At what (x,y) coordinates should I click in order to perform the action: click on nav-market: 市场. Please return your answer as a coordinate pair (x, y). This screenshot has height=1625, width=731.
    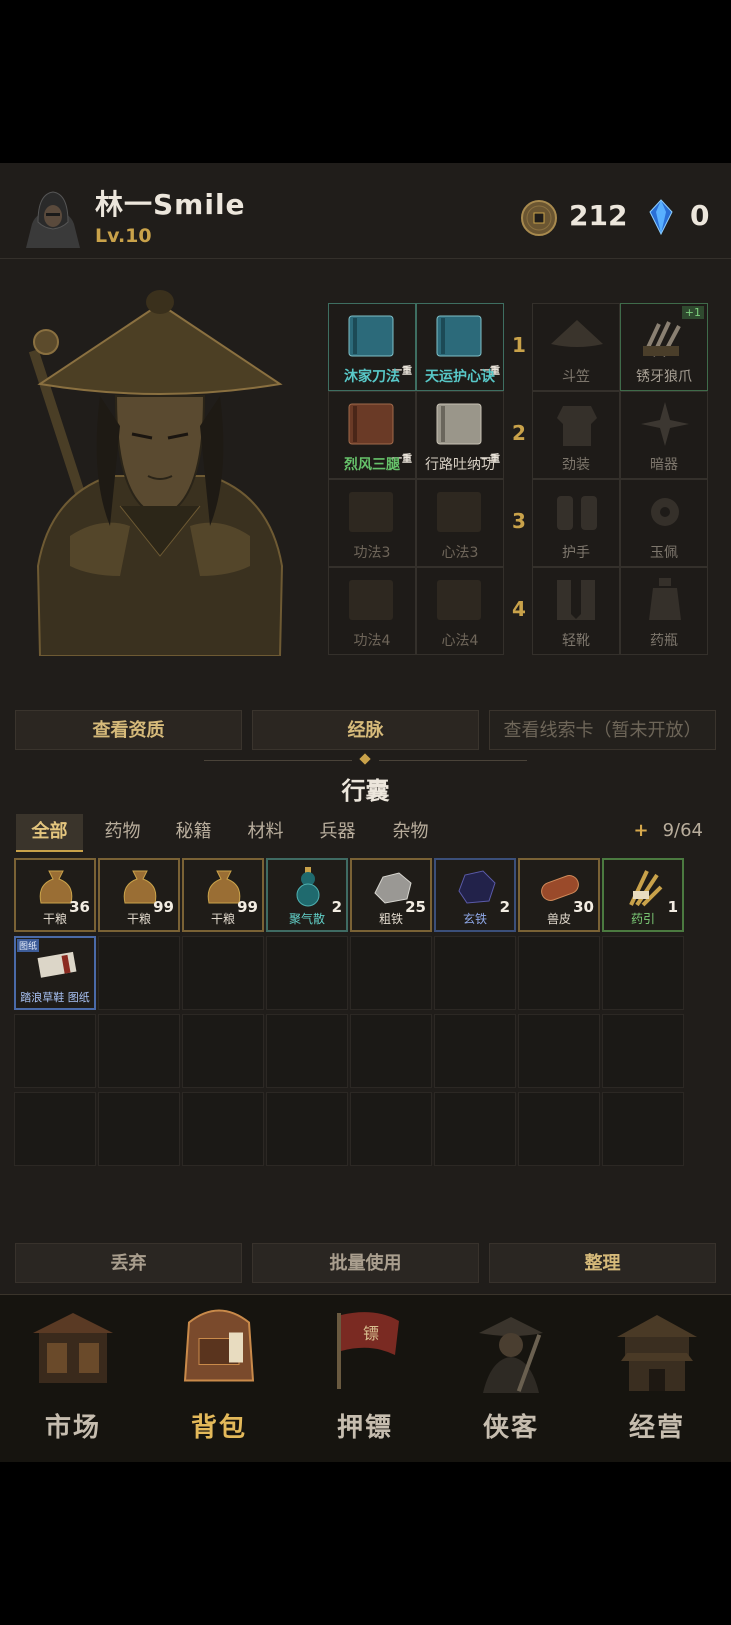
    Looking at the image, I should click on (73, 1378).